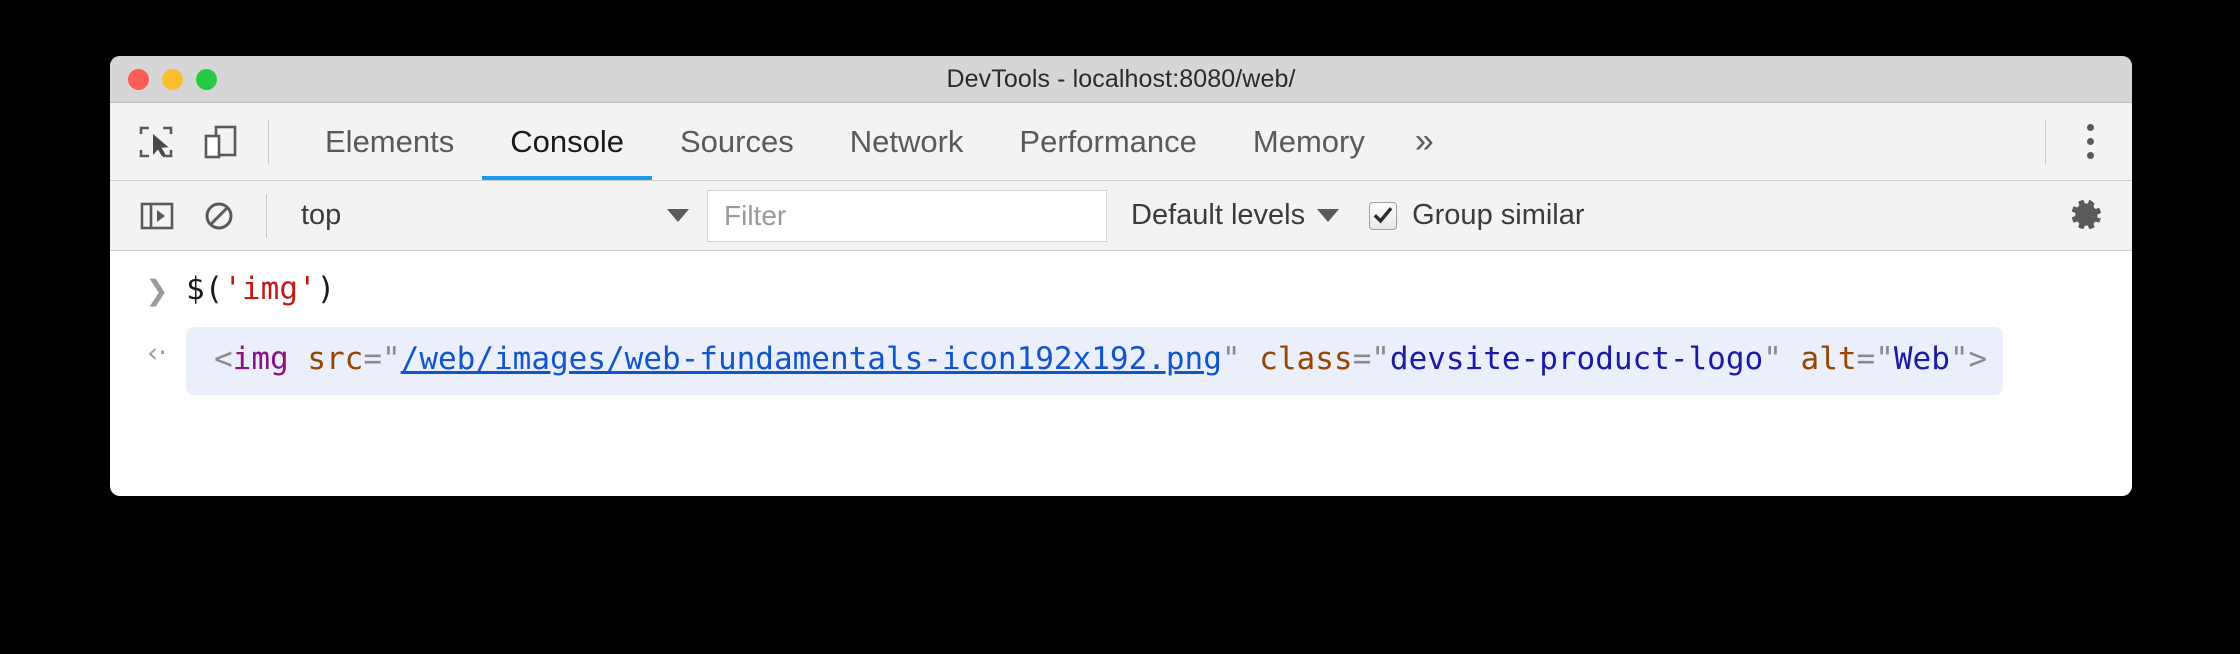 Image resolution: width=2240 pixels, height=654 pixels. Describe the element at coordinates (205, 289) in the screenshot. I see `input-before: $(` at that location.